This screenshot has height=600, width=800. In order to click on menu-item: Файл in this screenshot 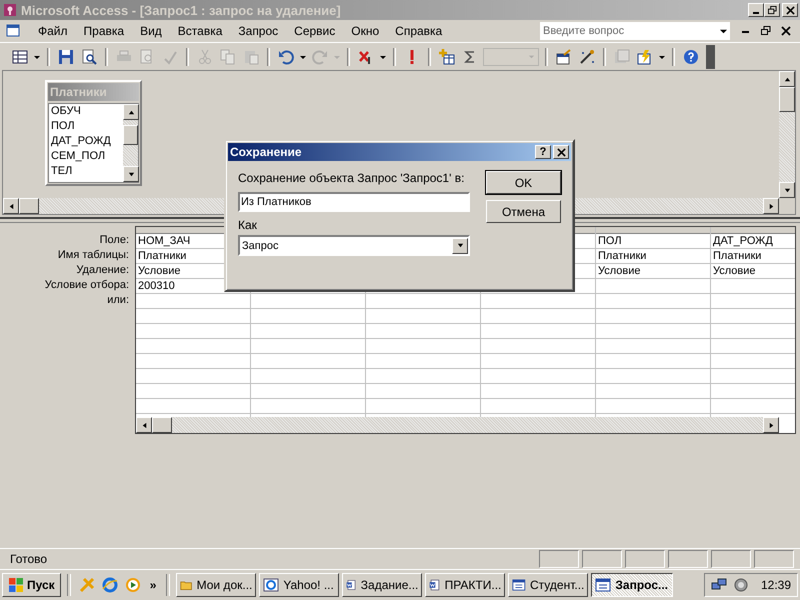, I will do `click(53, 31)`.